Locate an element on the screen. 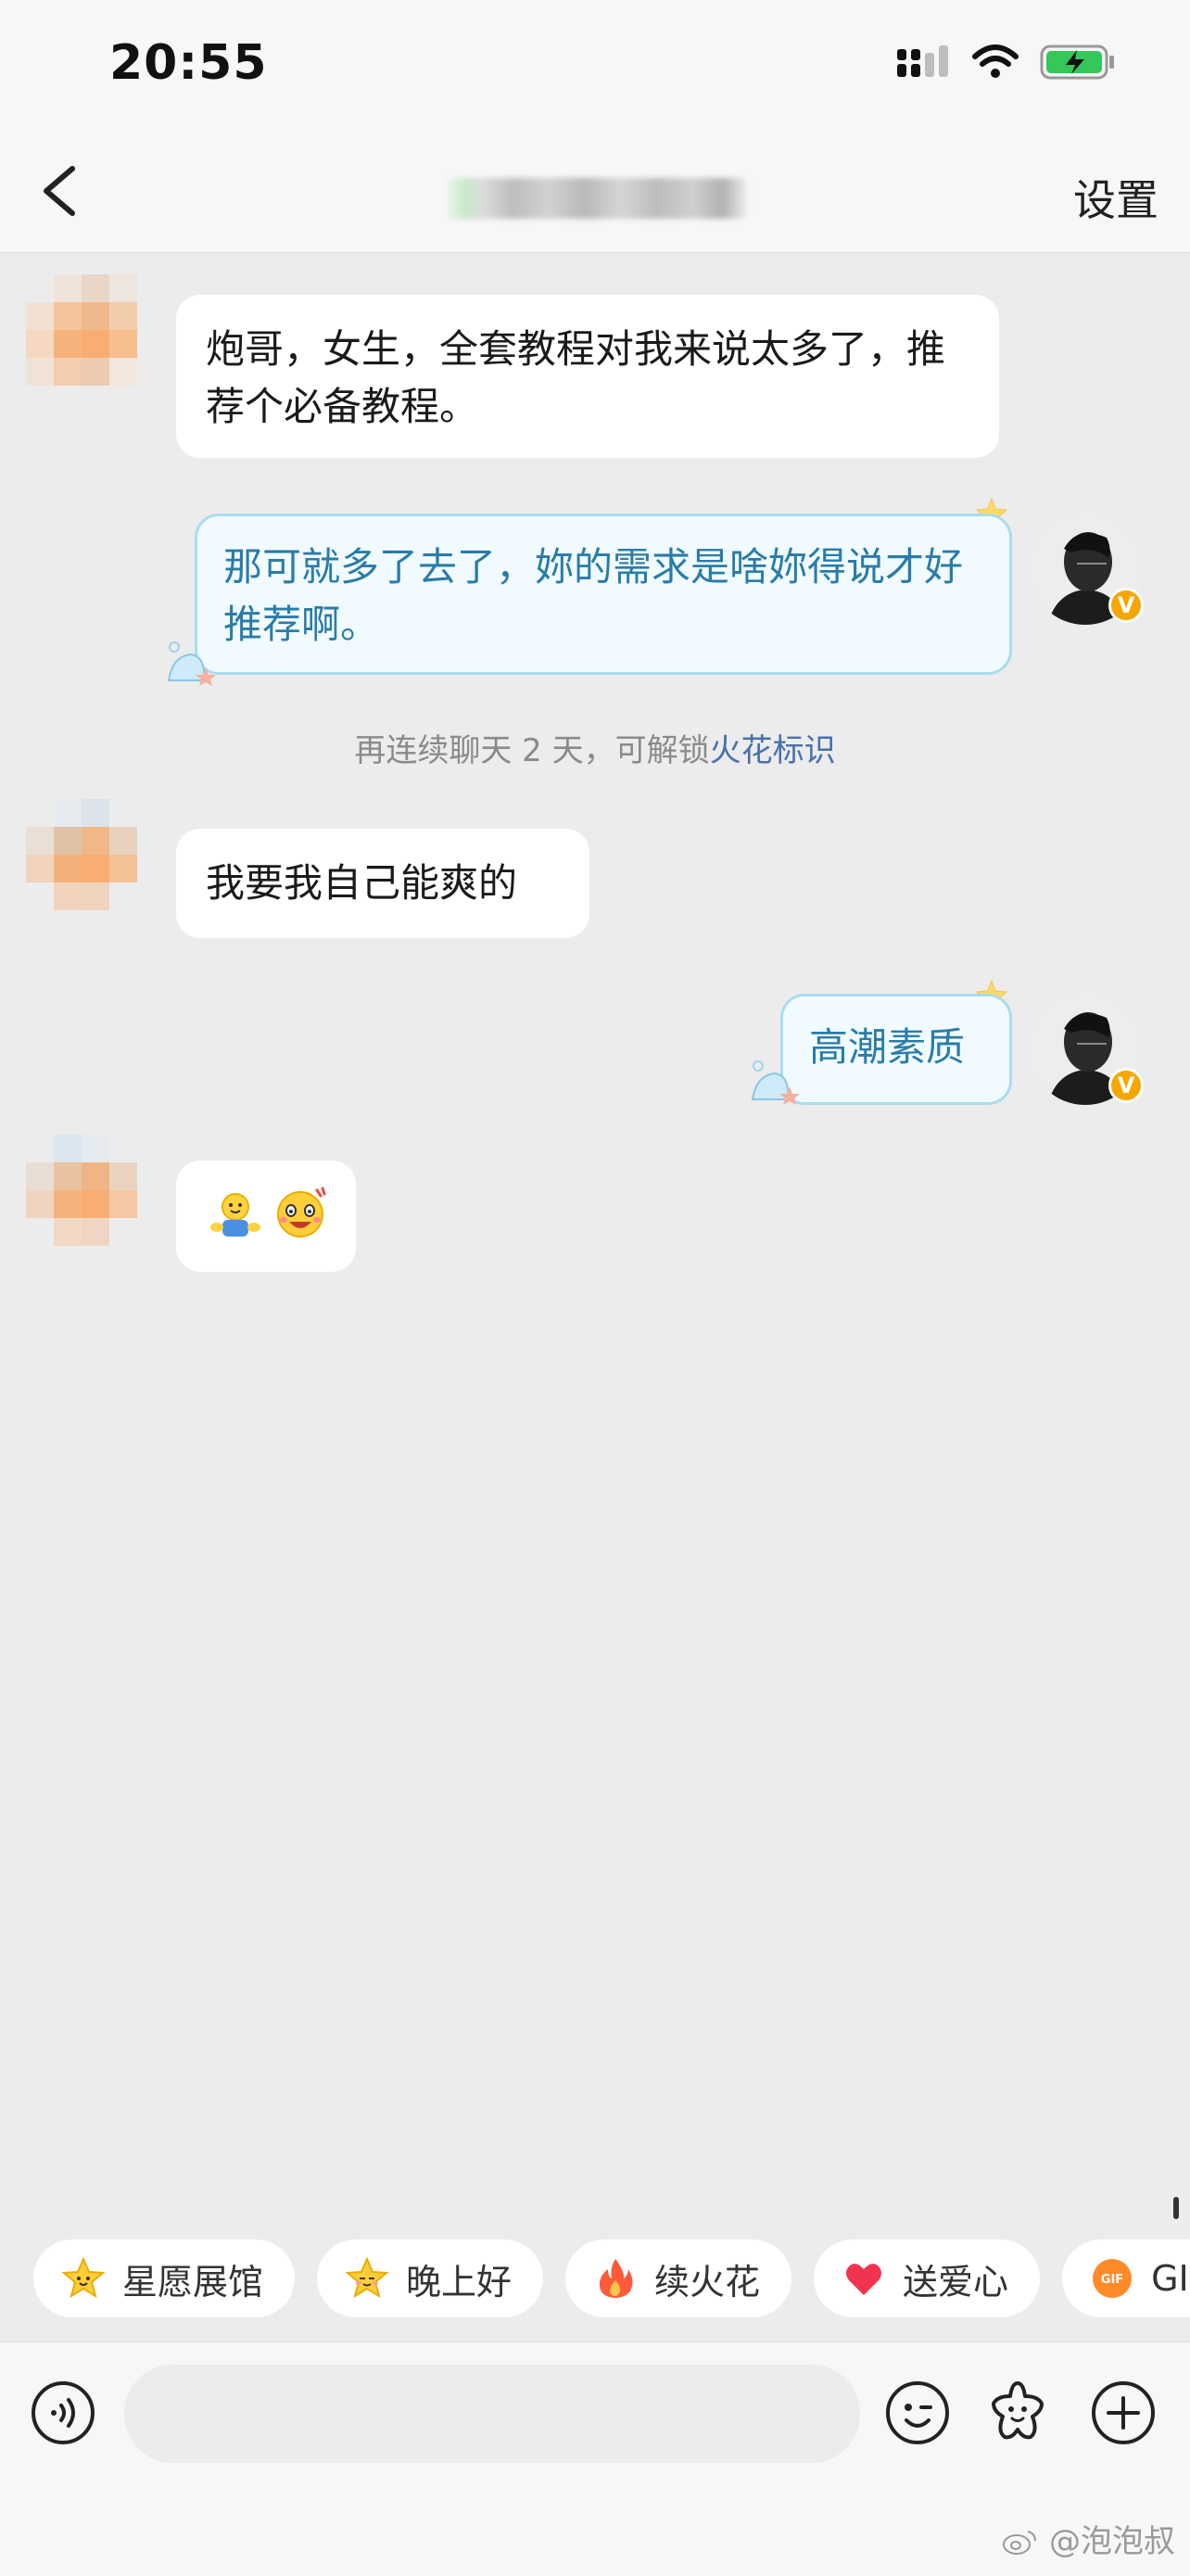 The image size is (1190, 2576). status-bar: 20:55 is located at coordinates (595, 65).